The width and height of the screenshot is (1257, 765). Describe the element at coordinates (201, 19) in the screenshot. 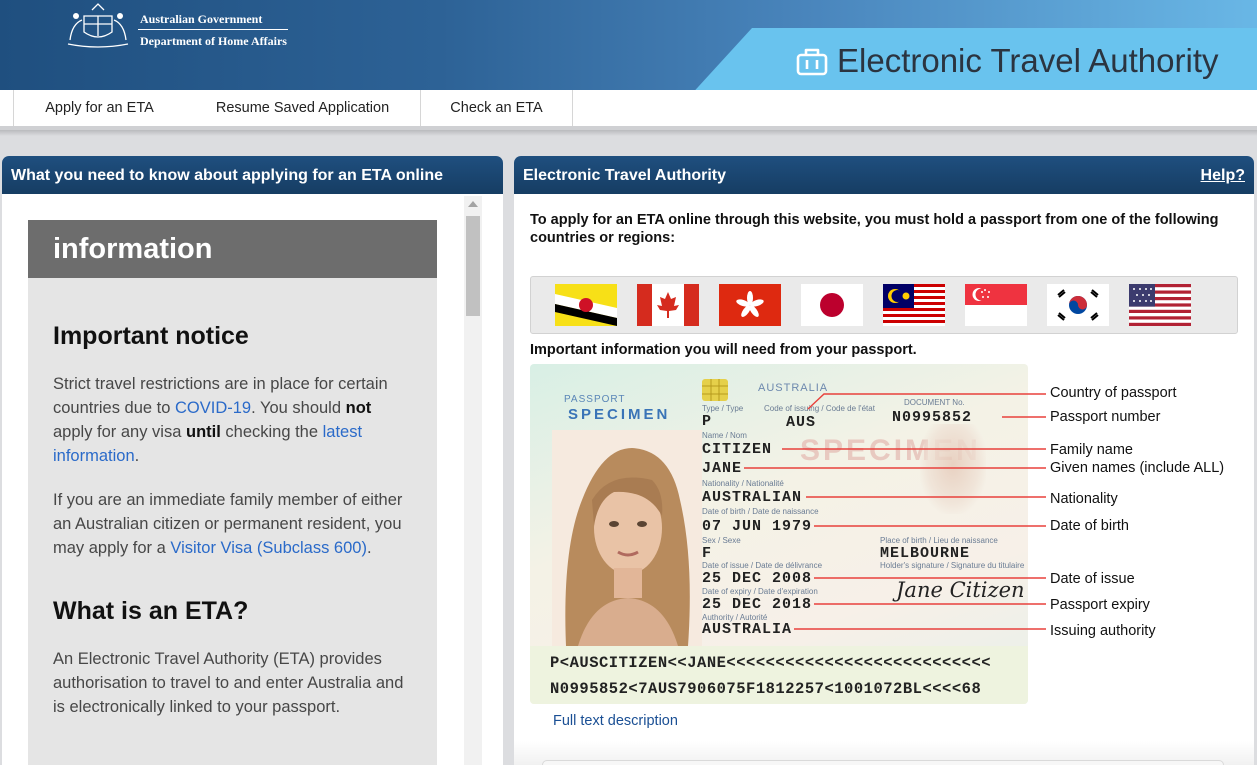

I see `government-name: Australian Government` at that location.